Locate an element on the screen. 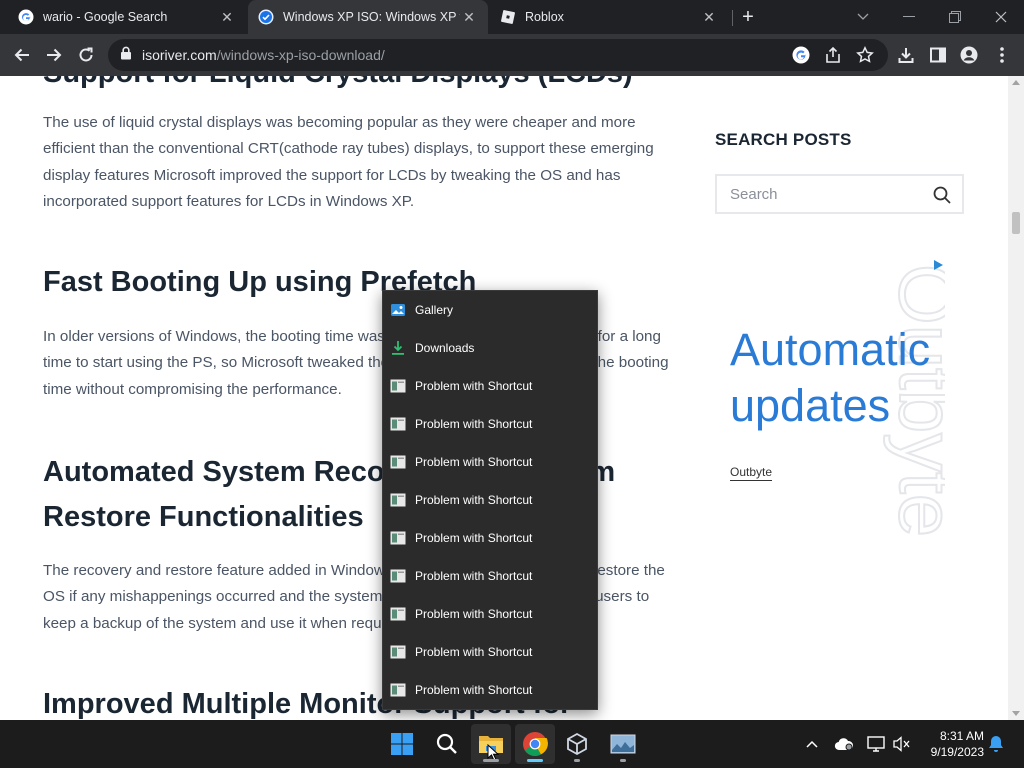 Image resolution: width=1024 pixels, height=768 pixels. jump-list-label: Downloads is located at coordinates (445, 348).